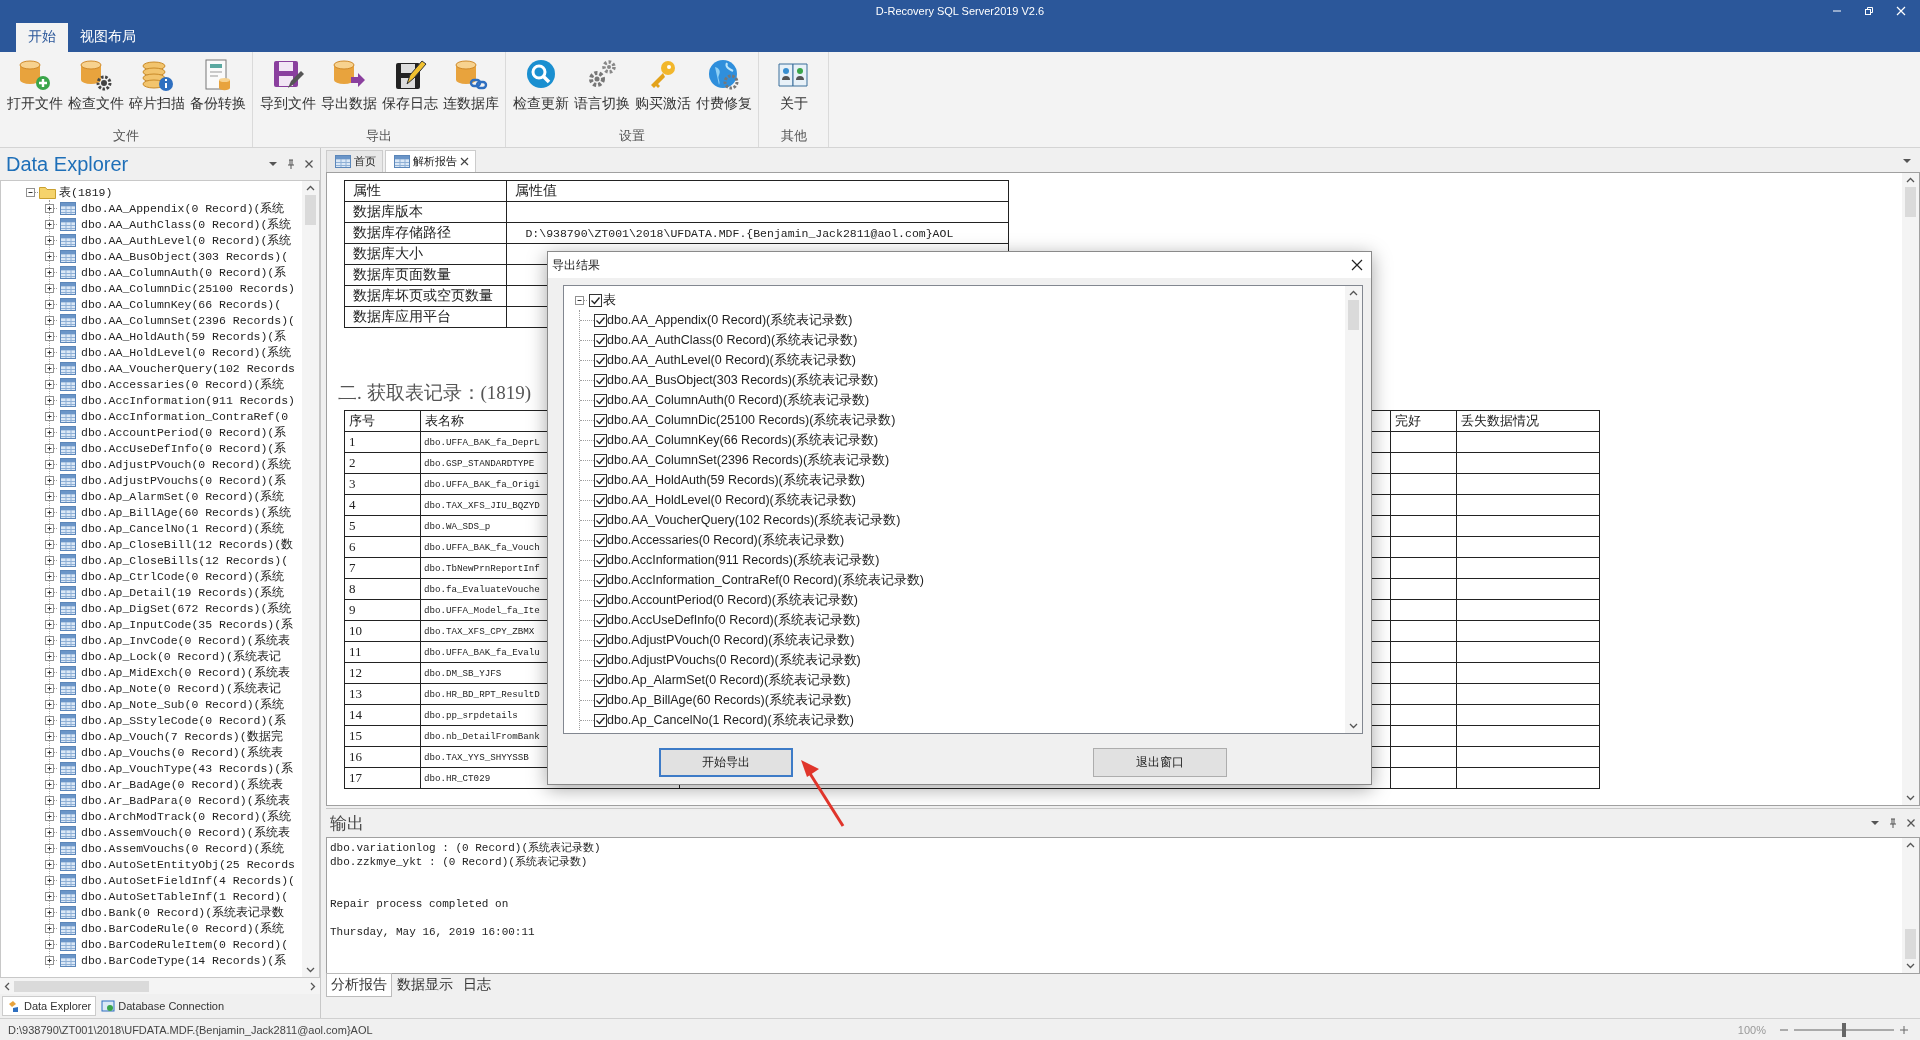 This screenshot has height=1040, width=1920. Describe the element at coordinates (1869, 11) in the screenshot. I see `restore-icon` at that location.